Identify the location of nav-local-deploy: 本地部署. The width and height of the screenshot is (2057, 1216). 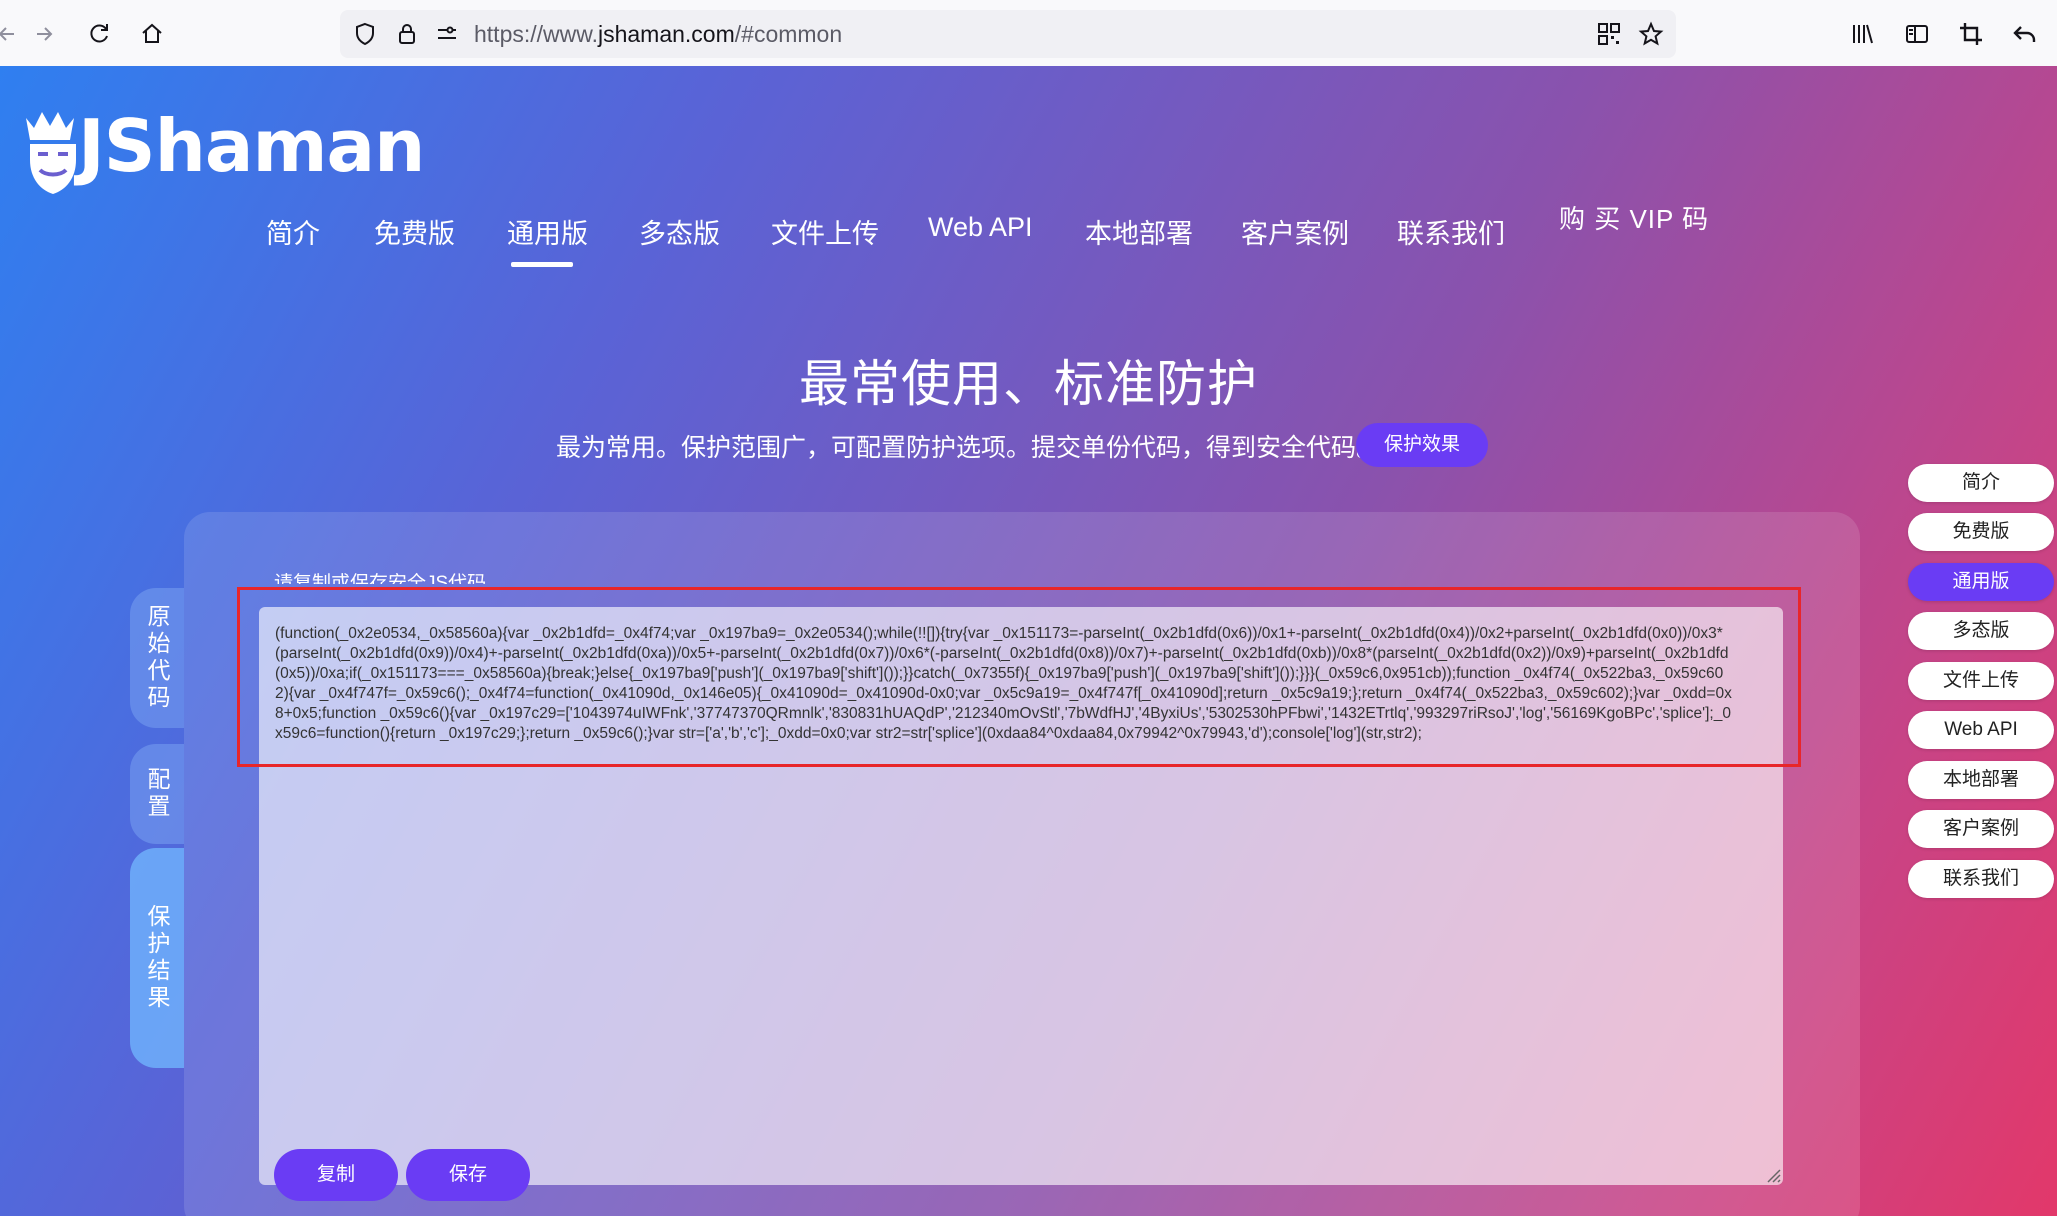
(1139, 231).